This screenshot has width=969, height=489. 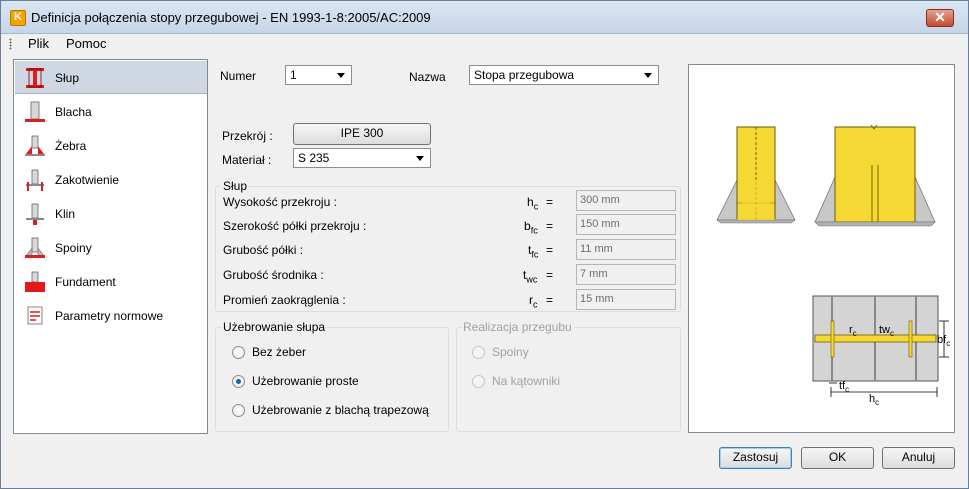 What do you see at coordinates (280, 202) in the screenshot?
I see `height-label: Wysokość przekroju :` at bounding box center [280, 202].